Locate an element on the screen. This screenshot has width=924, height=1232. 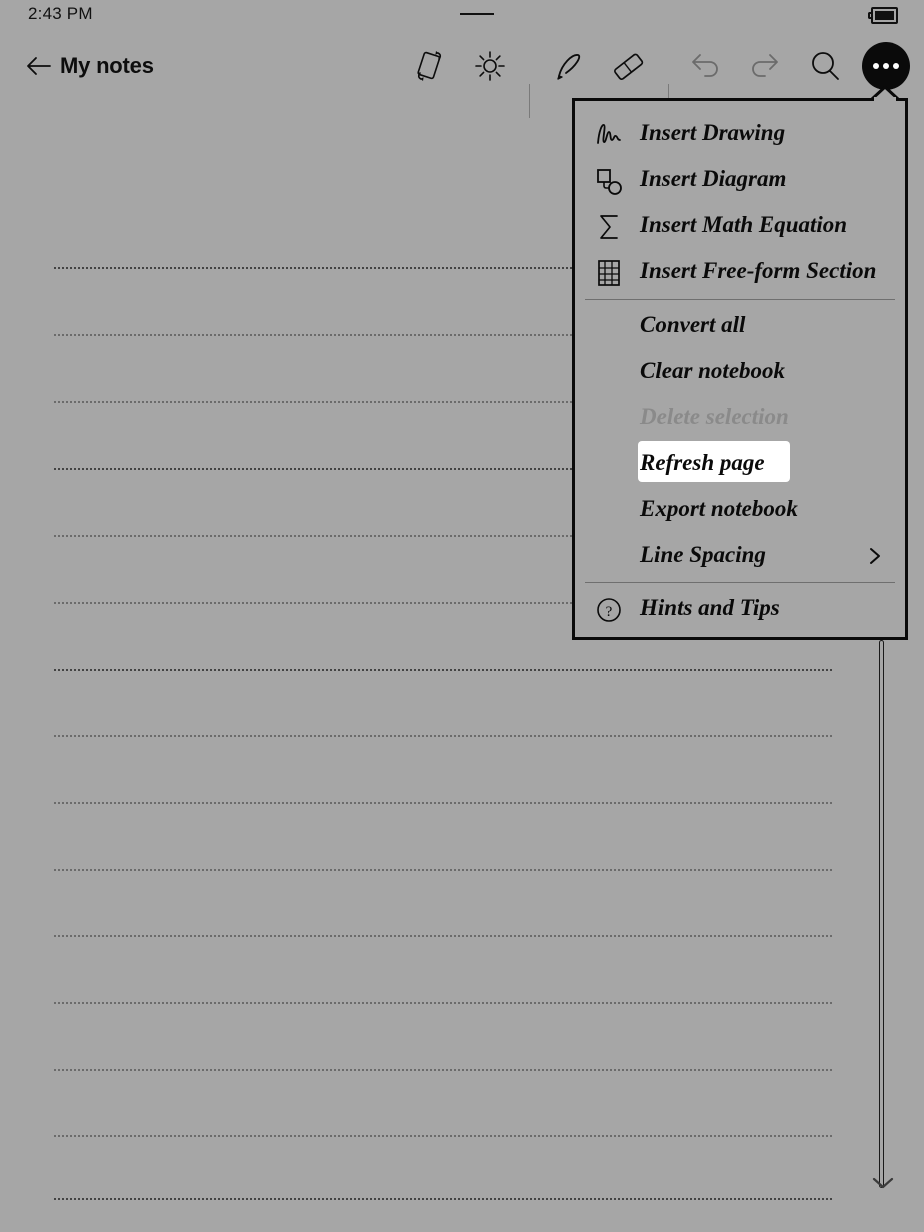
menu-item-label: Insert Math Equation is located at coordinates (744, 224).